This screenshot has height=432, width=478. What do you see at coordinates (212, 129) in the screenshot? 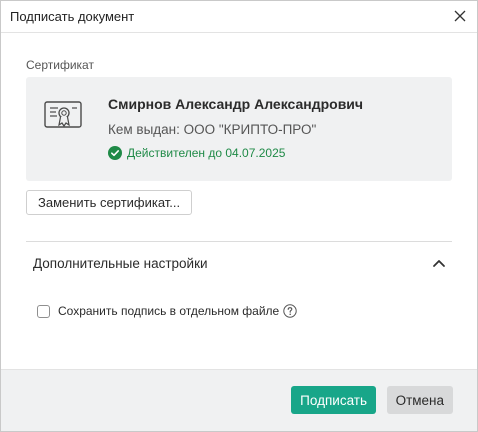
I see `certificate-issuer: Кем выдан: ООО "КРИПТО-ПРО"` at bounding box center [212, 129].